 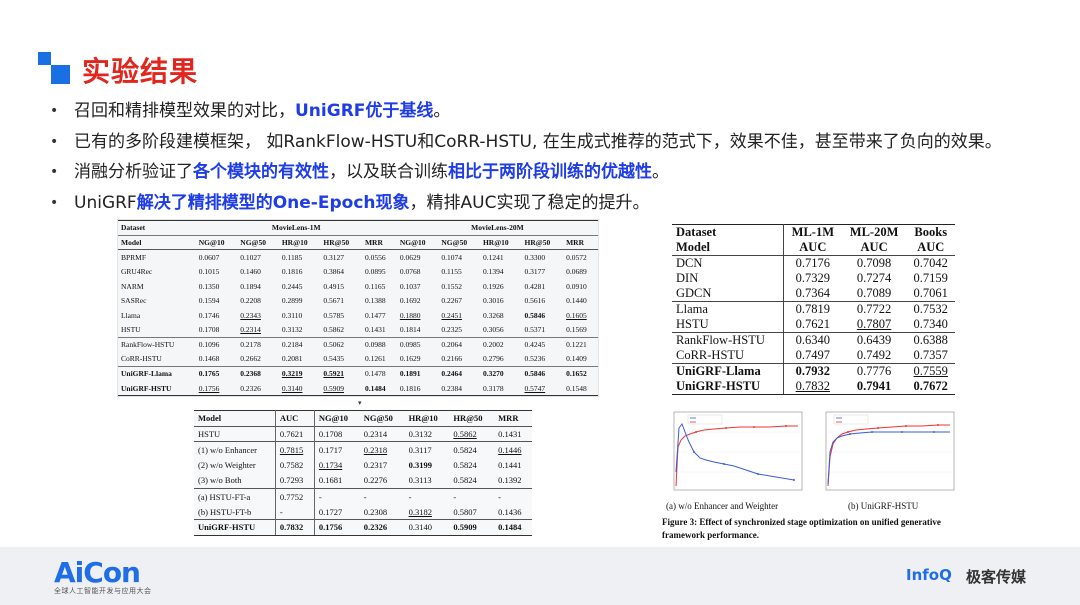 What do you see at coordinates (131, 315) in the screenshot?
I see `table-cell: Llama` at bounding box center [131, 315].